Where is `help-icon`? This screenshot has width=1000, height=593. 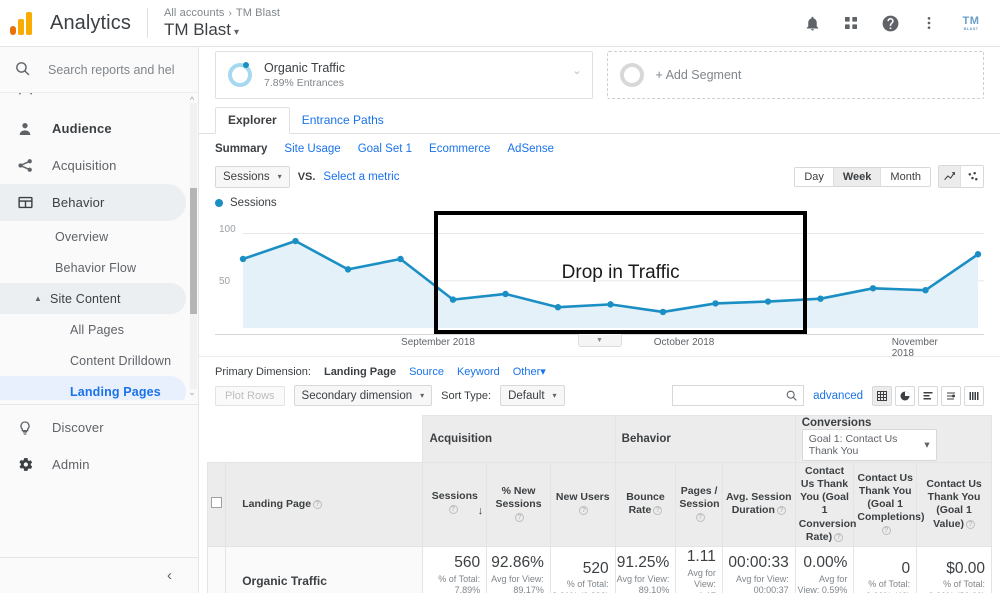
help-icon is located at coordinates (890, 23).